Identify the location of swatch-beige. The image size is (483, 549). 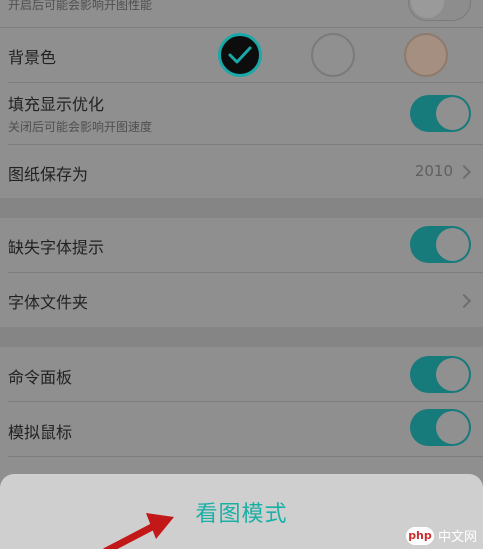
(426, 55).